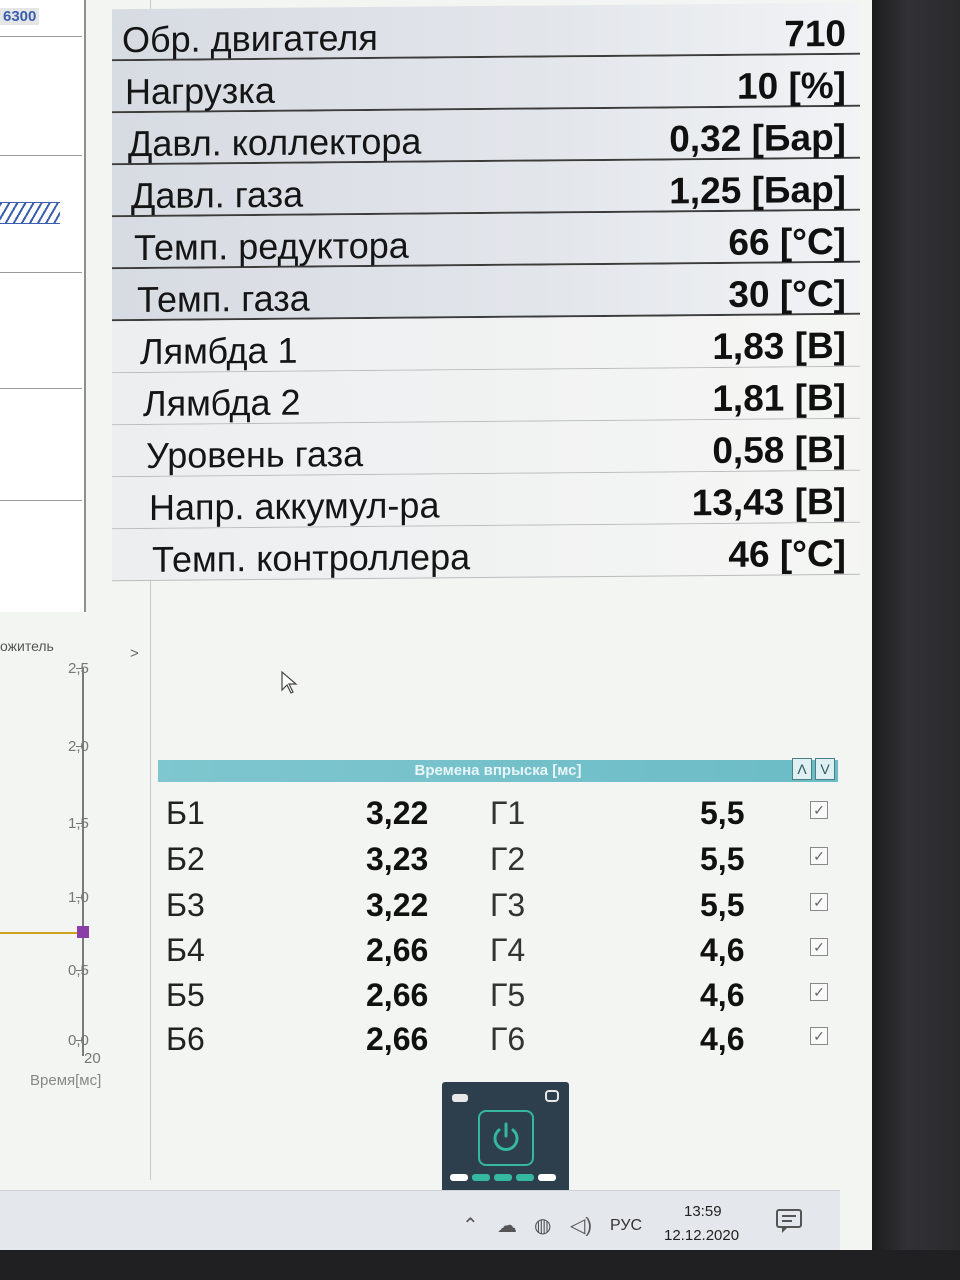 The width and height of the screenshot is (960, 1280). Describe the element at coordinates (185, 950) in the screenshot. I see `petrol-injector-label: Б4` at that location.